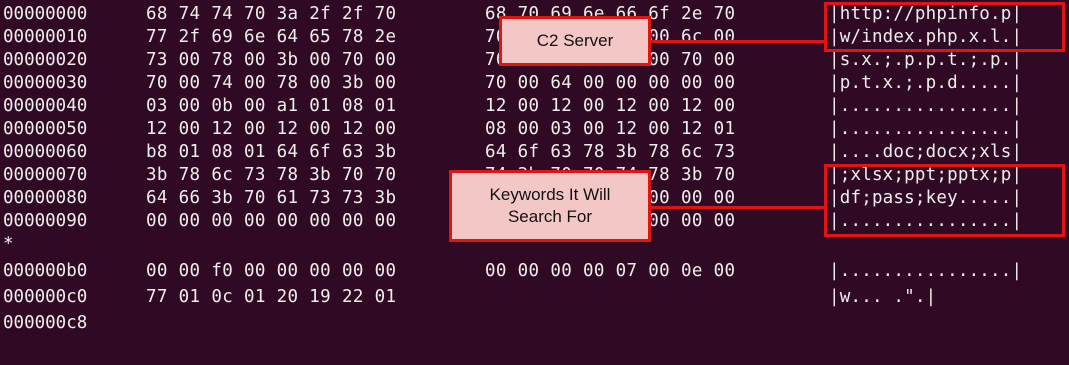 The image size is (1069, 365). Describe the element at coordinates (45, 175) in the screenshot. I see `row-offset: 00000070` at that location.